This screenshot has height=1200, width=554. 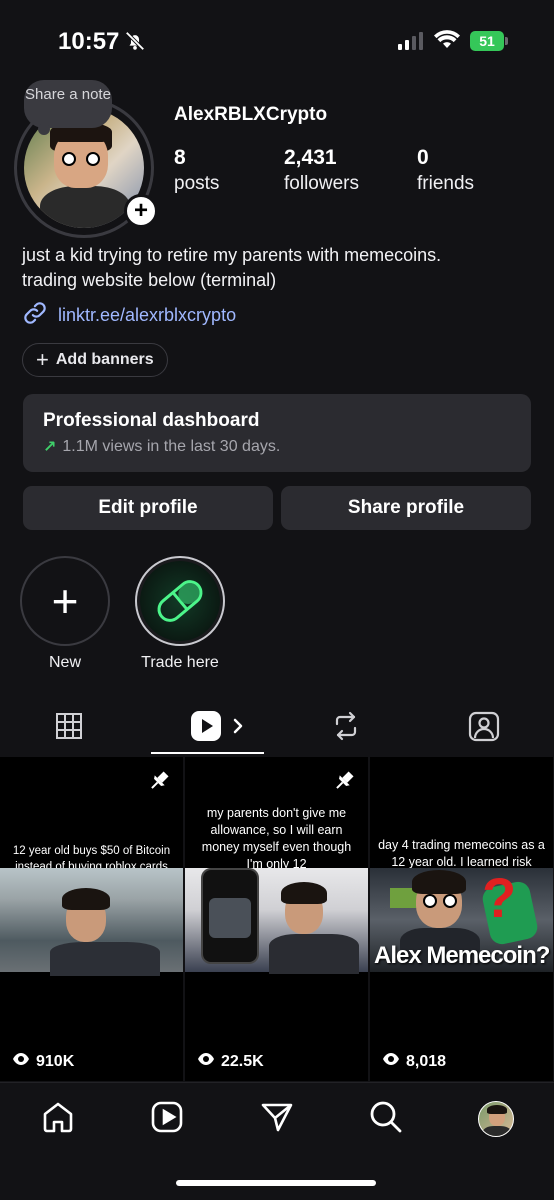 I want to click on post-views: 8,018, so click(x=414, y=1061).